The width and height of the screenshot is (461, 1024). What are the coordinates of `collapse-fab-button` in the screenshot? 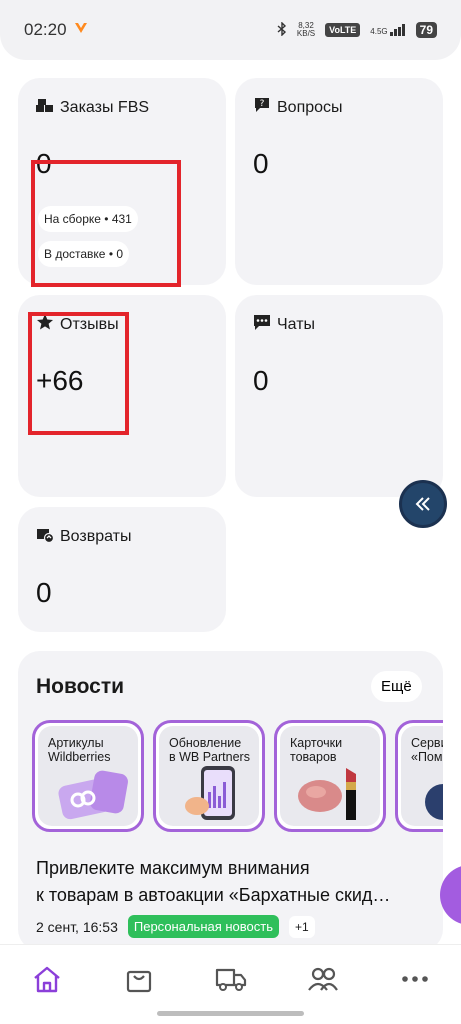 It's located at (423, 504).